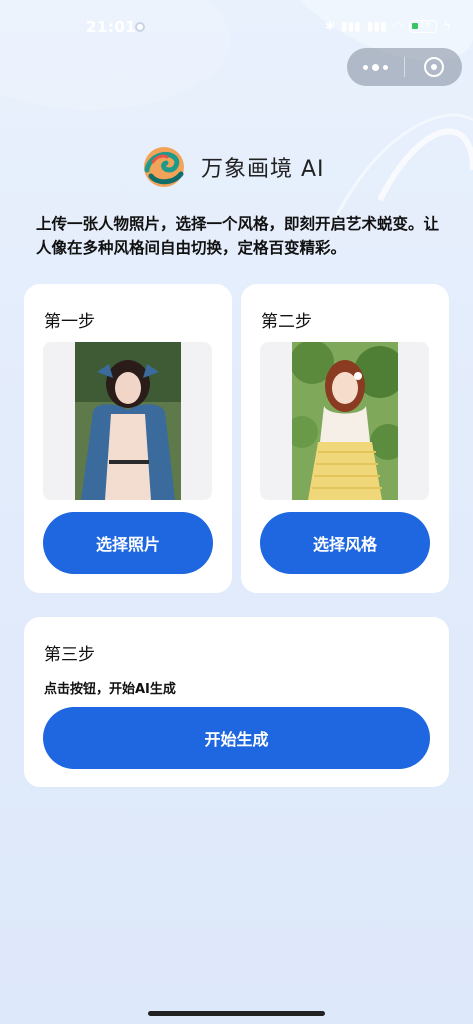 The image size is (473, 1024). What do you see at coordinates (329, 26) in the screenshot?
I see `bluetooth-icon: ✱` at bounding box center [329, 26].